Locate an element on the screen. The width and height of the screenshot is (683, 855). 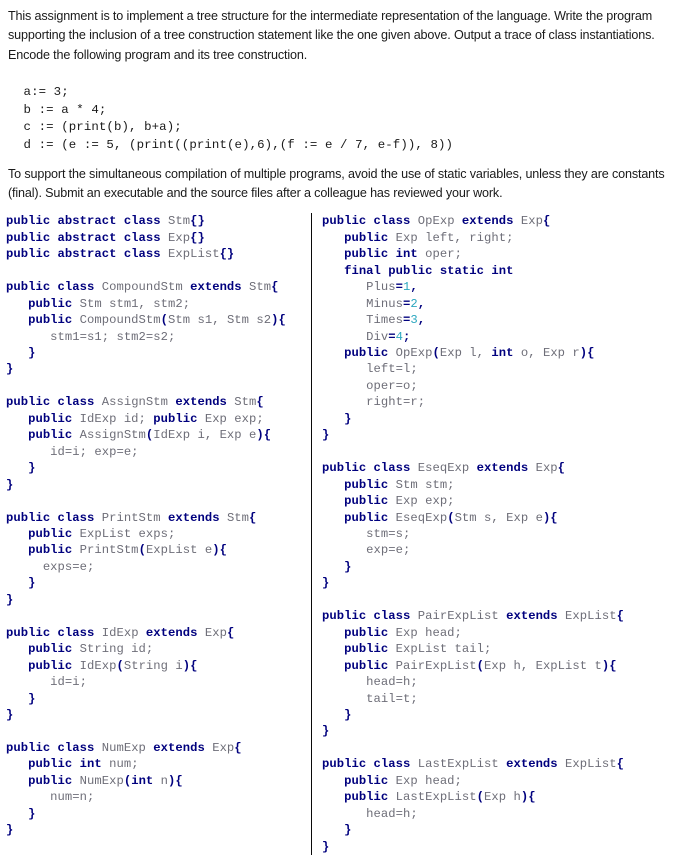
code-line: public class EseqExp extends Exp{ is located at coordinates (502, 468).